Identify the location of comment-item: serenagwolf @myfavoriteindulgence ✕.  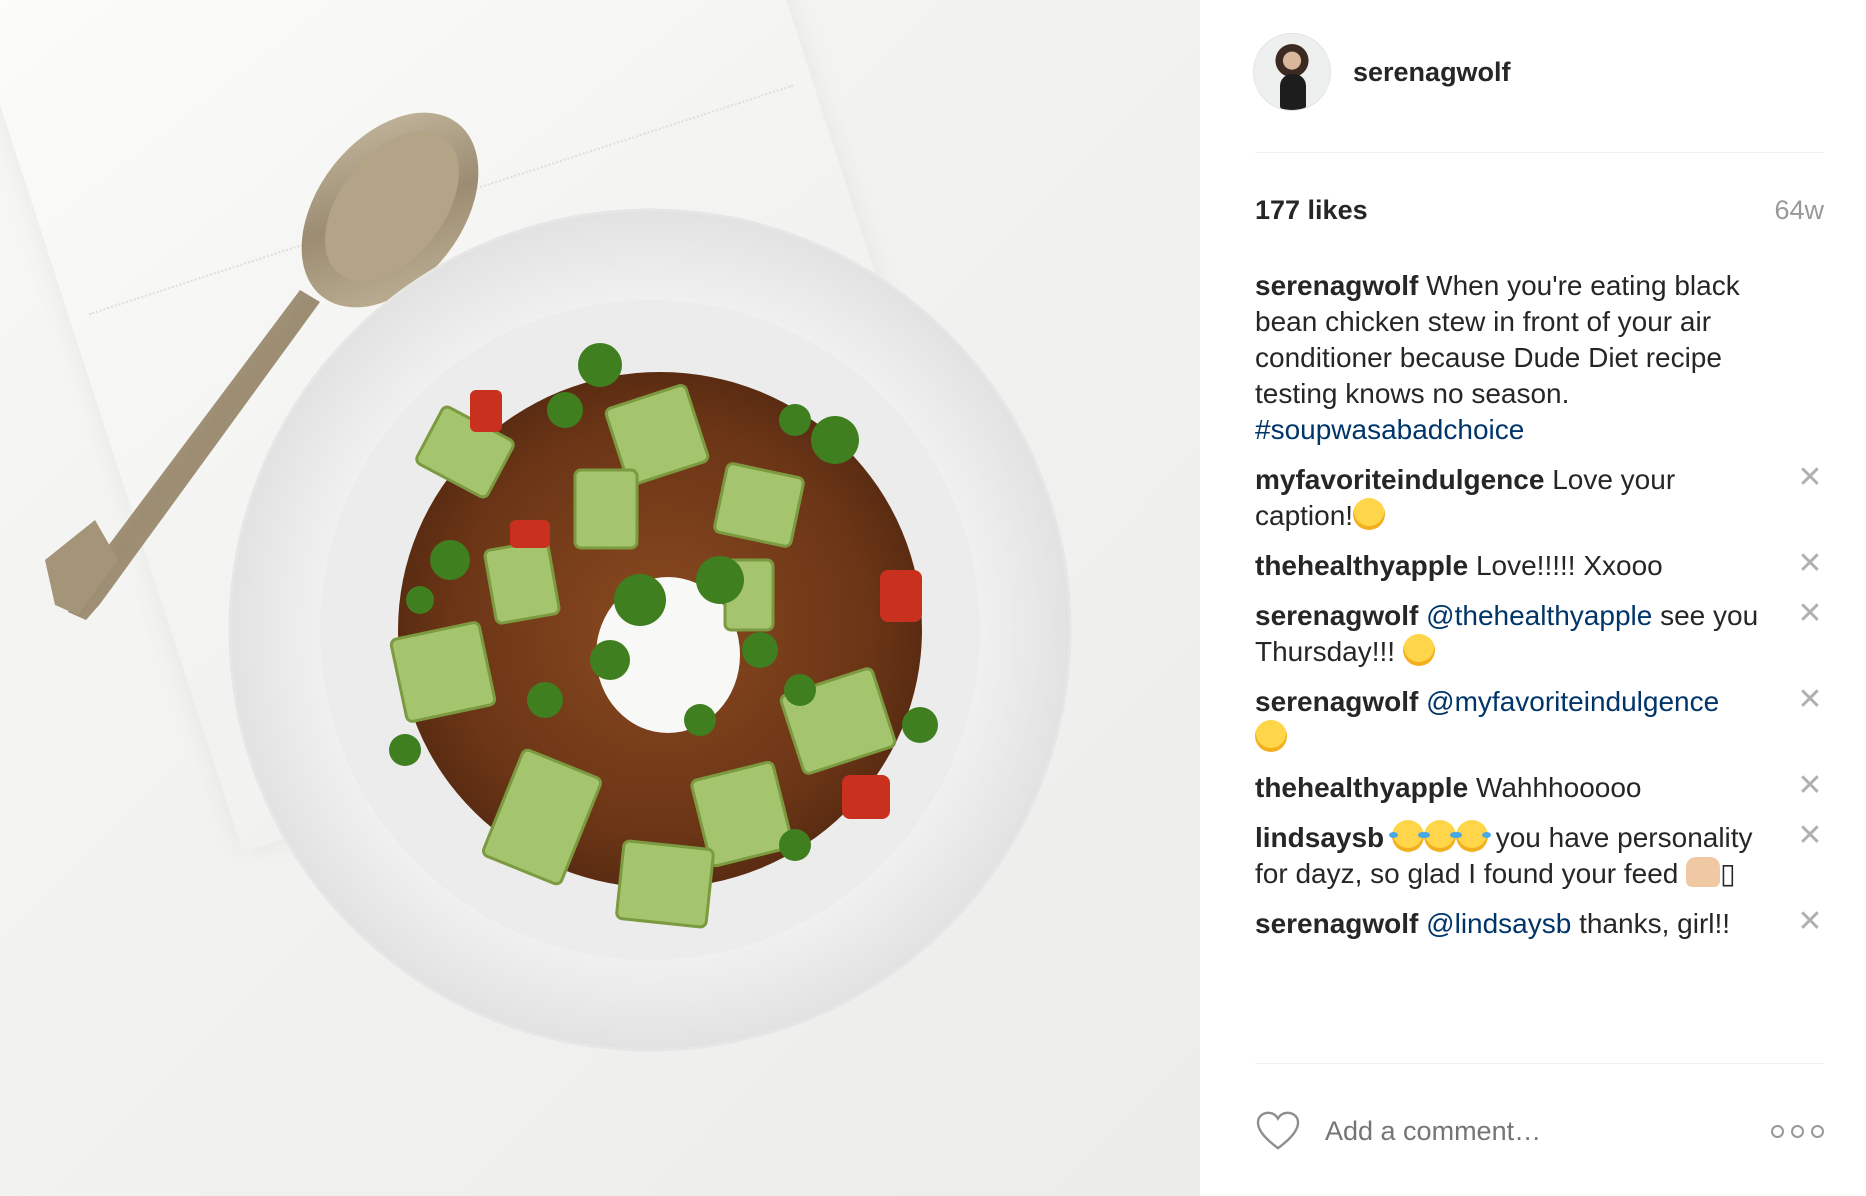
(1539, 720).